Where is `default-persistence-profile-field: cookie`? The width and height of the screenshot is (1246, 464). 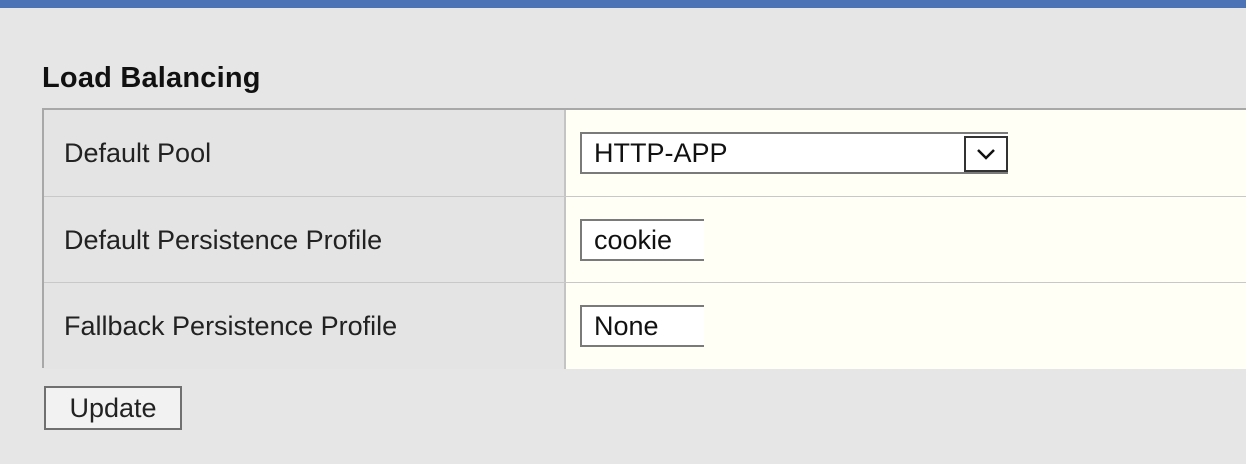
default-persistence-profile-field: cookie is located at coordinates (642, 240).